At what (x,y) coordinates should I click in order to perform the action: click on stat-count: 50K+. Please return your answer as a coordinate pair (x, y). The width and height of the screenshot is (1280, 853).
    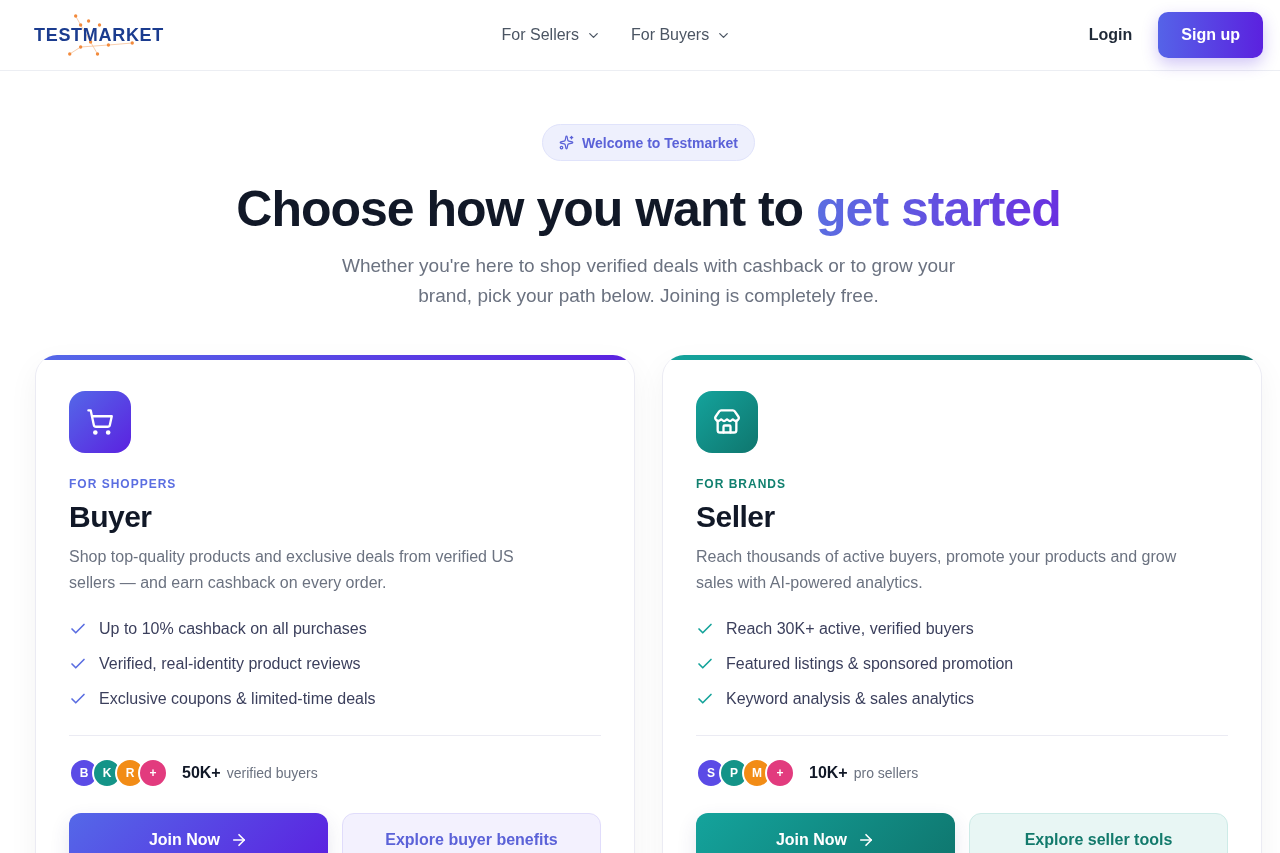
    Looking at the image, I should click on (201, 773).